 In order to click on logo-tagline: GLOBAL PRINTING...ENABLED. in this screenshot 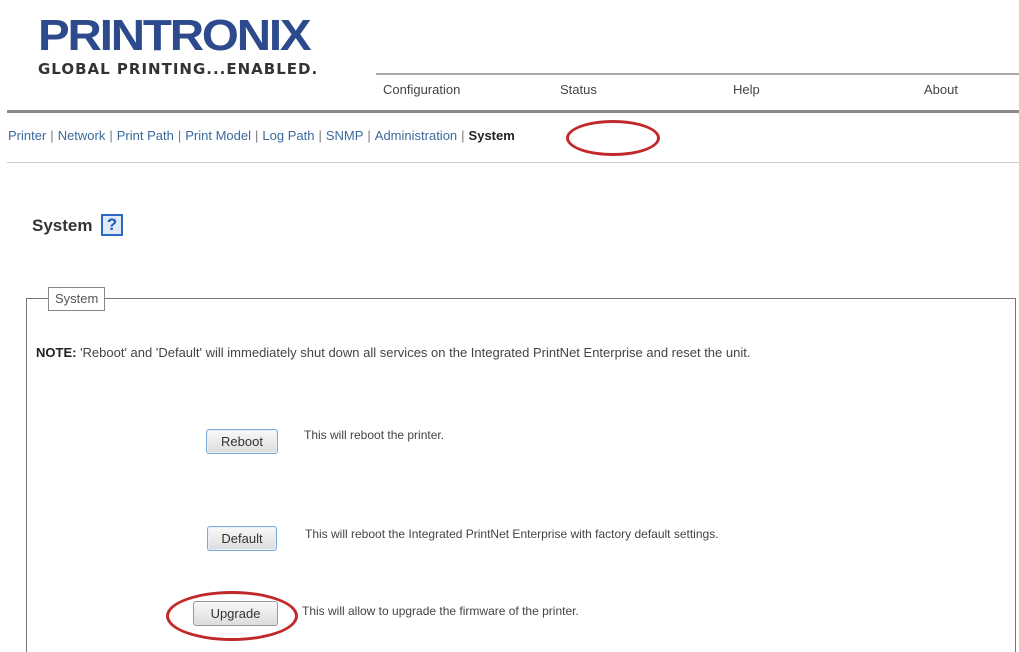, I will do `click(178, 69)`.